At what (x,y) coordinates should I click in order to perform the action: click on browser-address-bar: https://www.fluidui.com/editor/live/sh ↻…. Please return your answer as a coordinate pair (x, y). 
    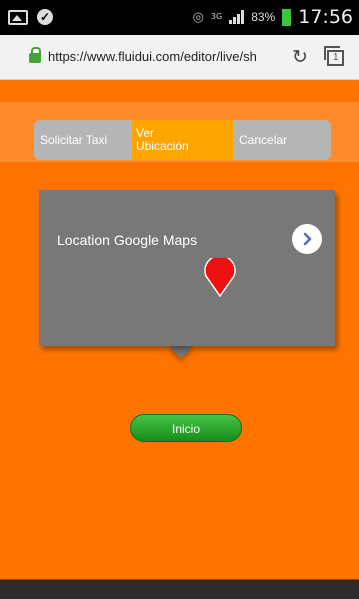
    Looking at the image, I should click on (179, 57).